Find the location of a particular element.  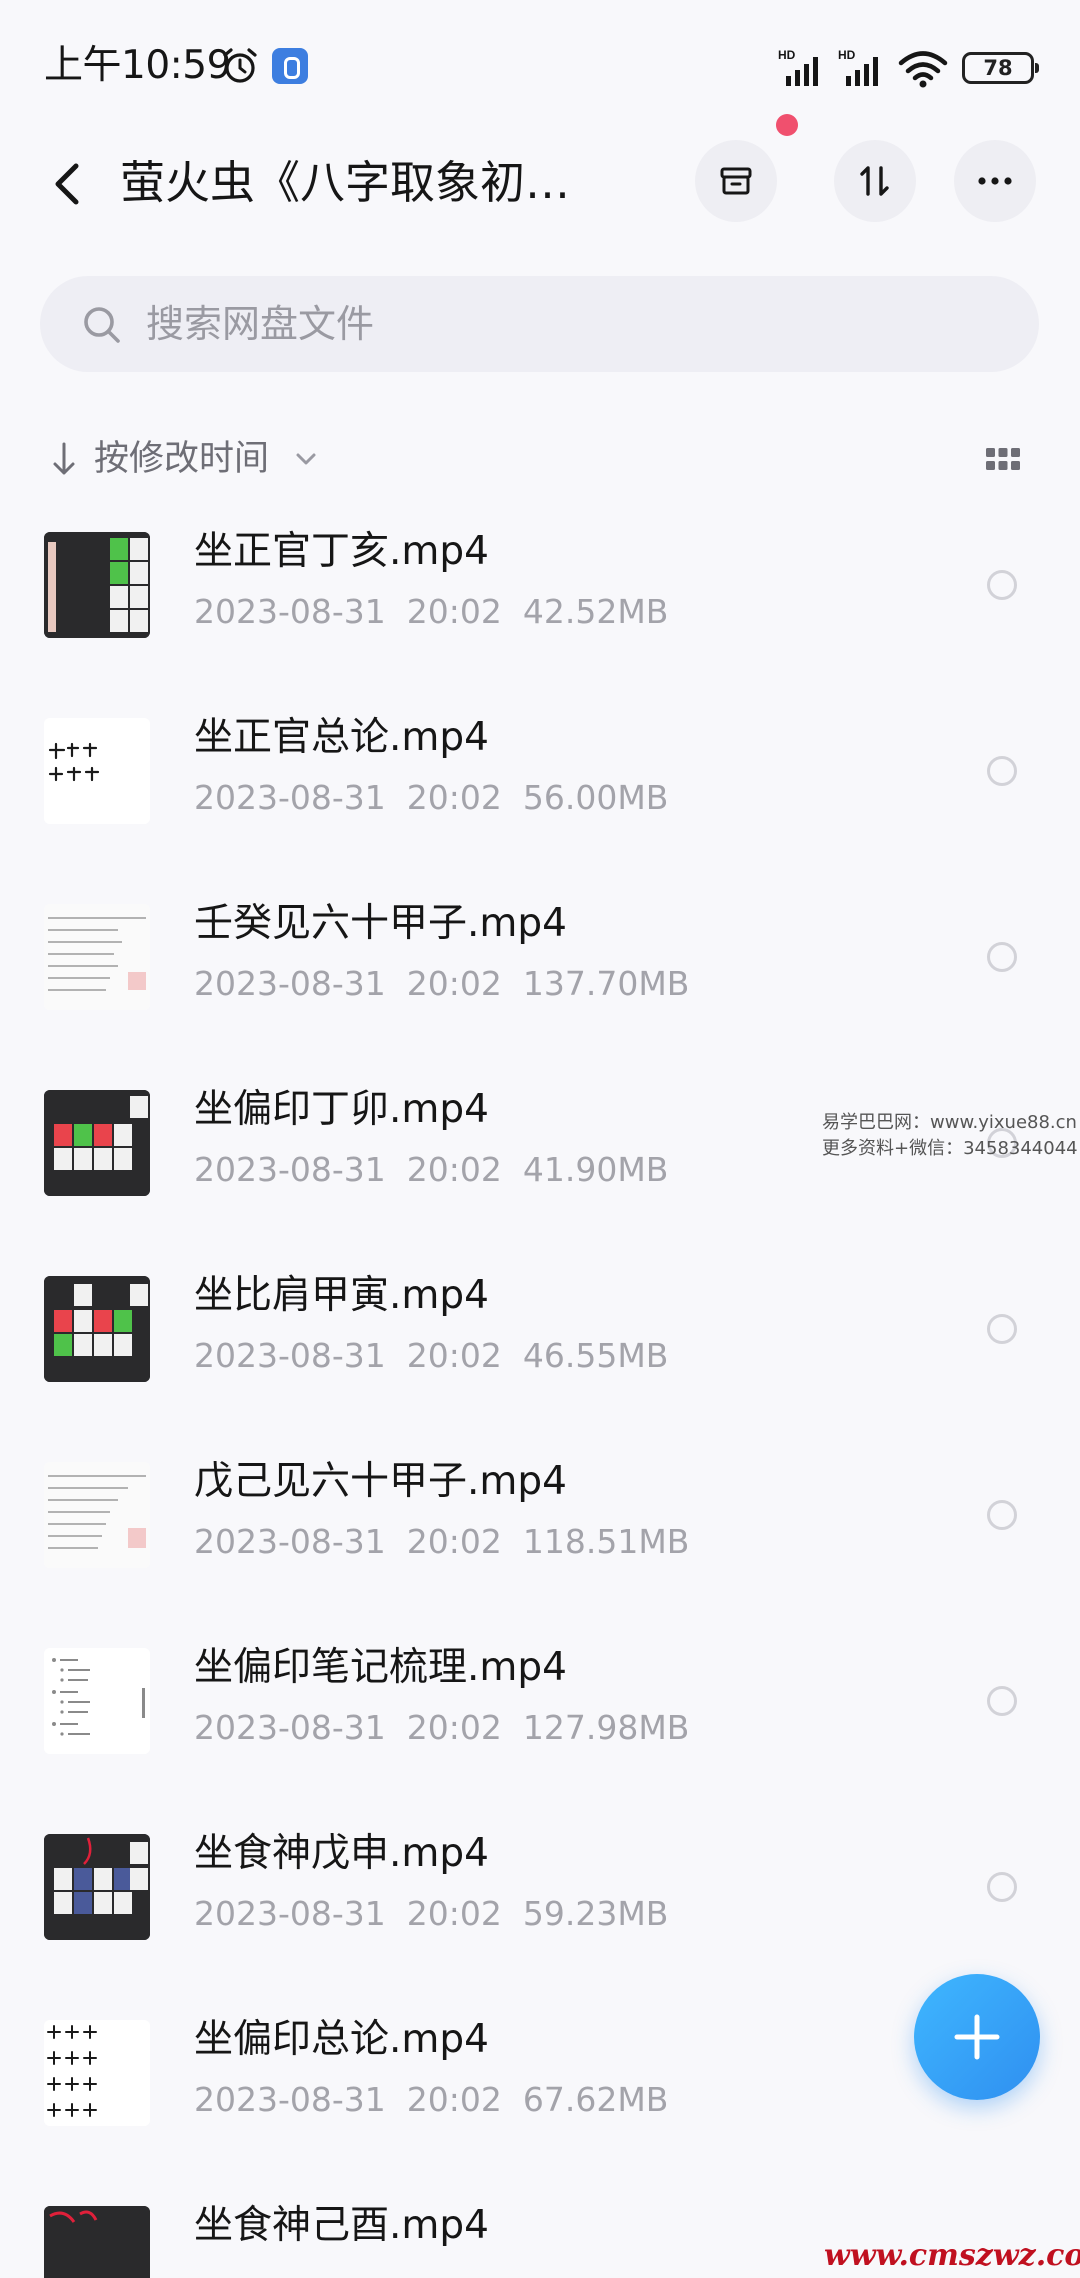

file-size: 67.62MB is located at coordinates (595, 2099).